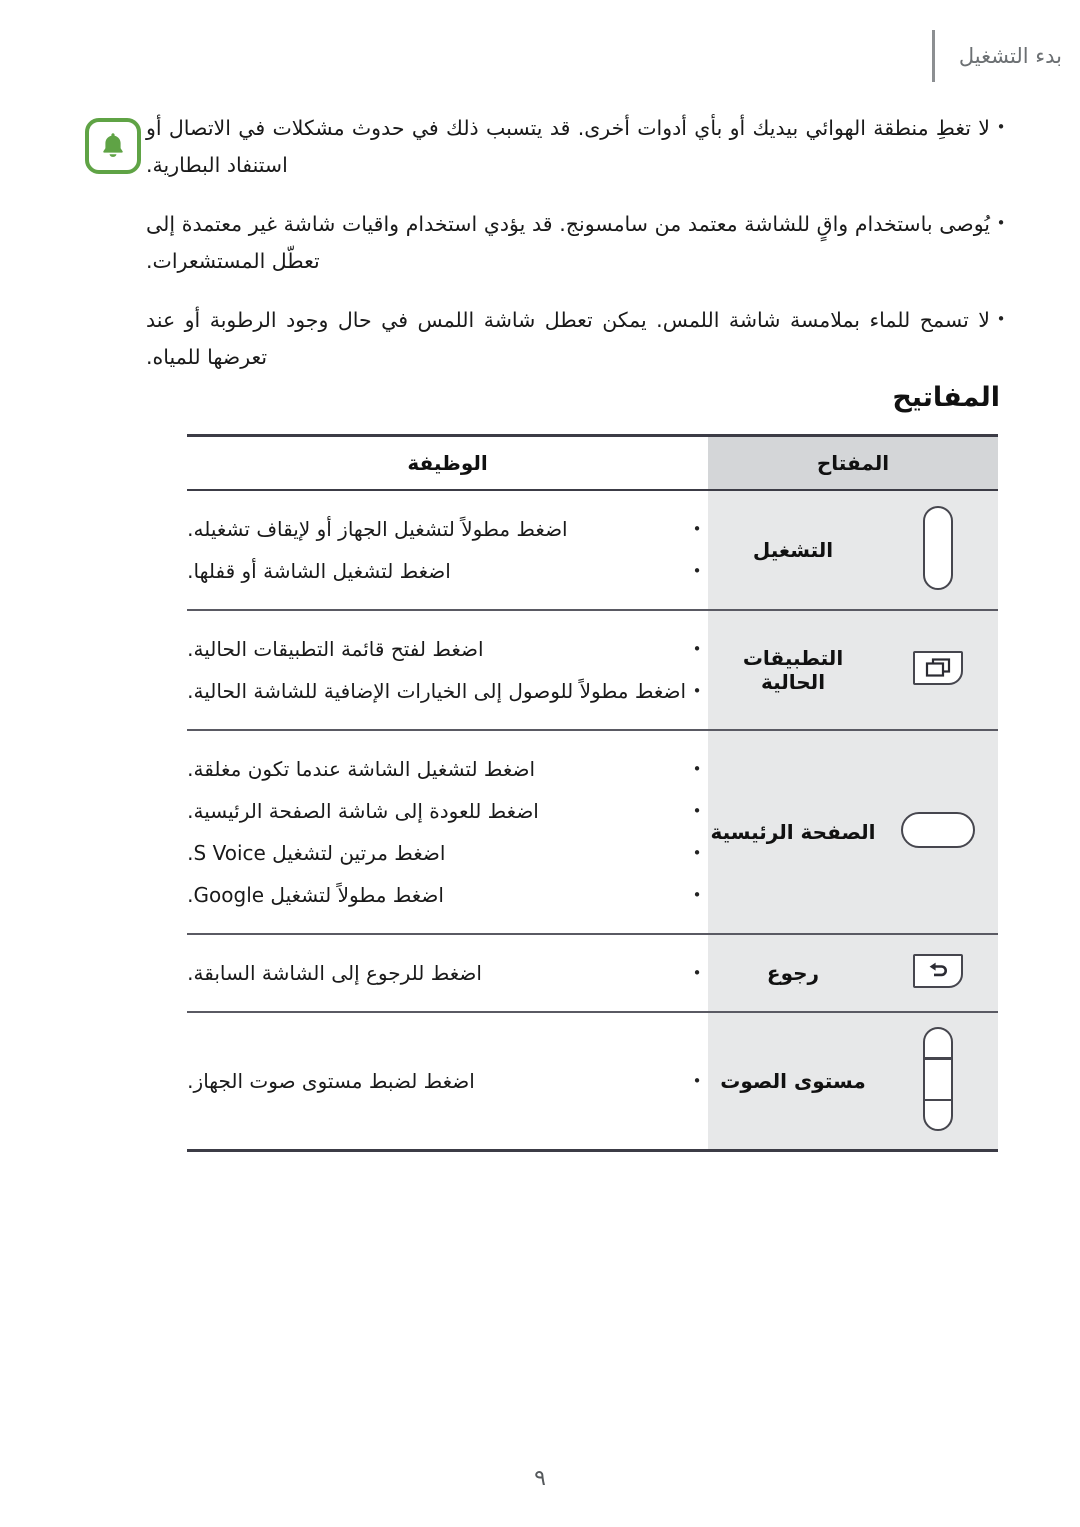 The image size is (1080, 1527). Describe the element at coordinates (793, 550) in the screenshot. I see `key-label-cell: التشغيل` at that location.